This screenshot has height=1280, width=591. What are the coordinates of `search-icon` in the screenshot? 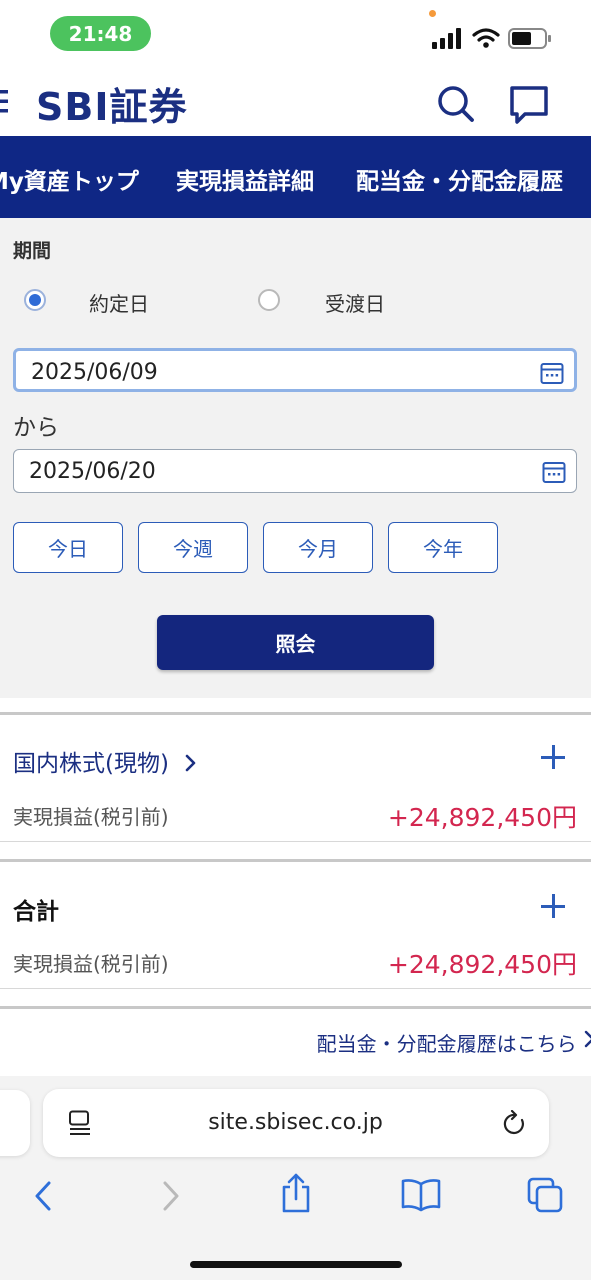 It's located at (456, 104).